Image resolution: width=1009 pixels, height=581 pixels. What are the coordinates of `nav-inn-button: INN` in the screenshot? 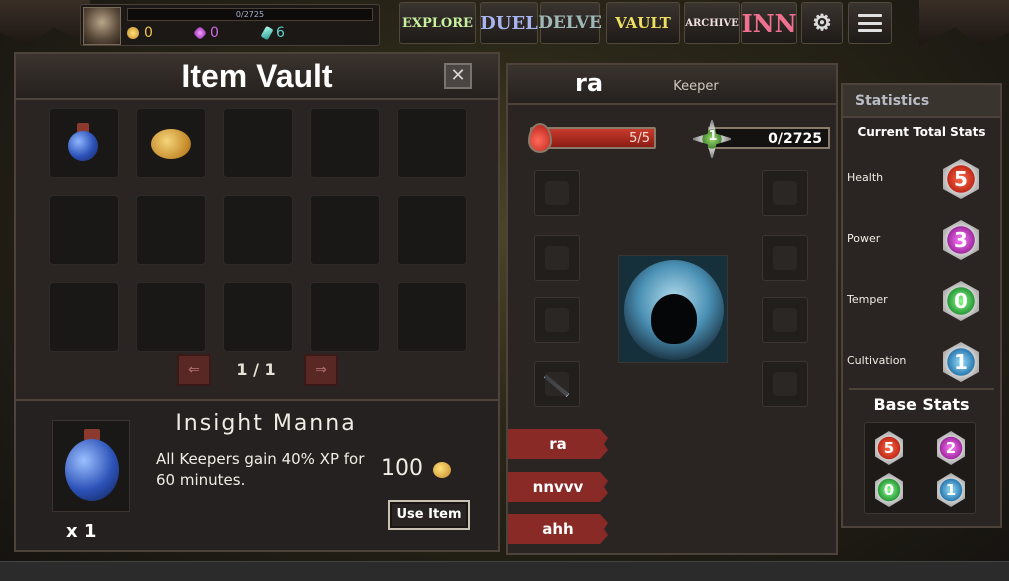 It's located at (769, 23).